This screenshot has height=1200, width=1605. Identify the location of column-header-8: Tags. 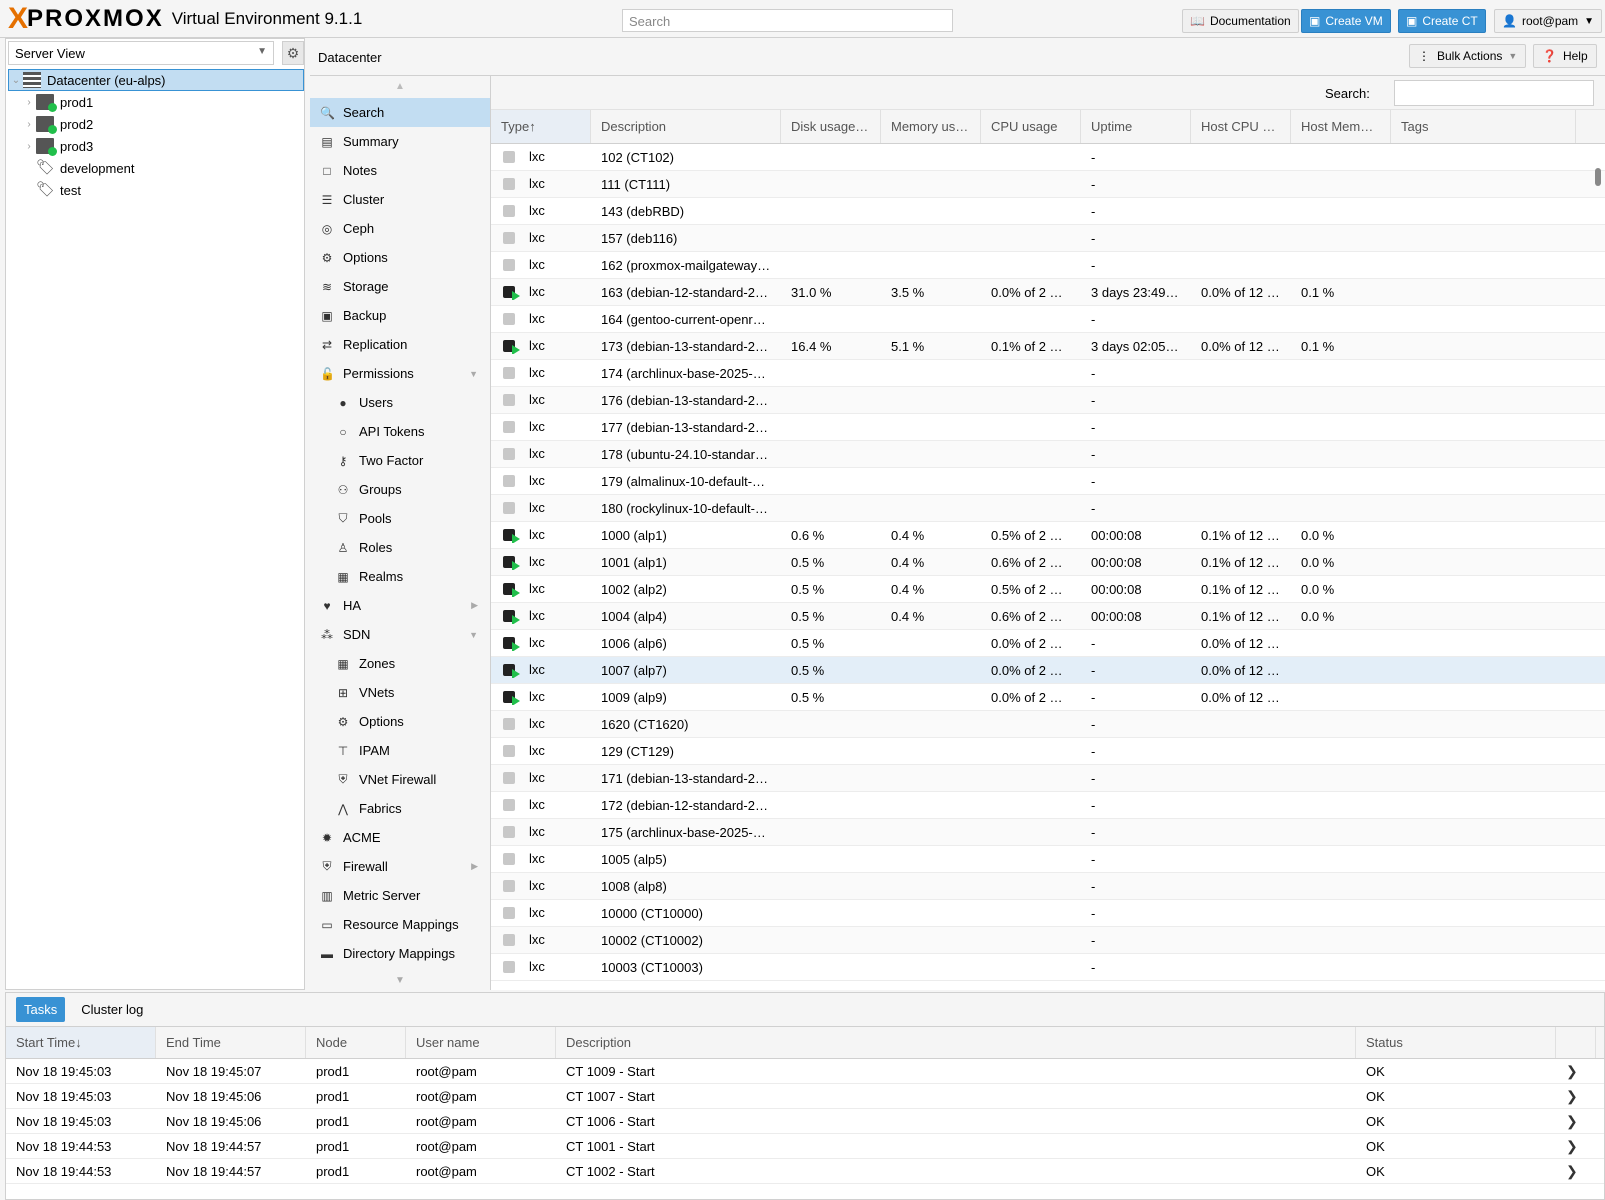
(1483, 126).